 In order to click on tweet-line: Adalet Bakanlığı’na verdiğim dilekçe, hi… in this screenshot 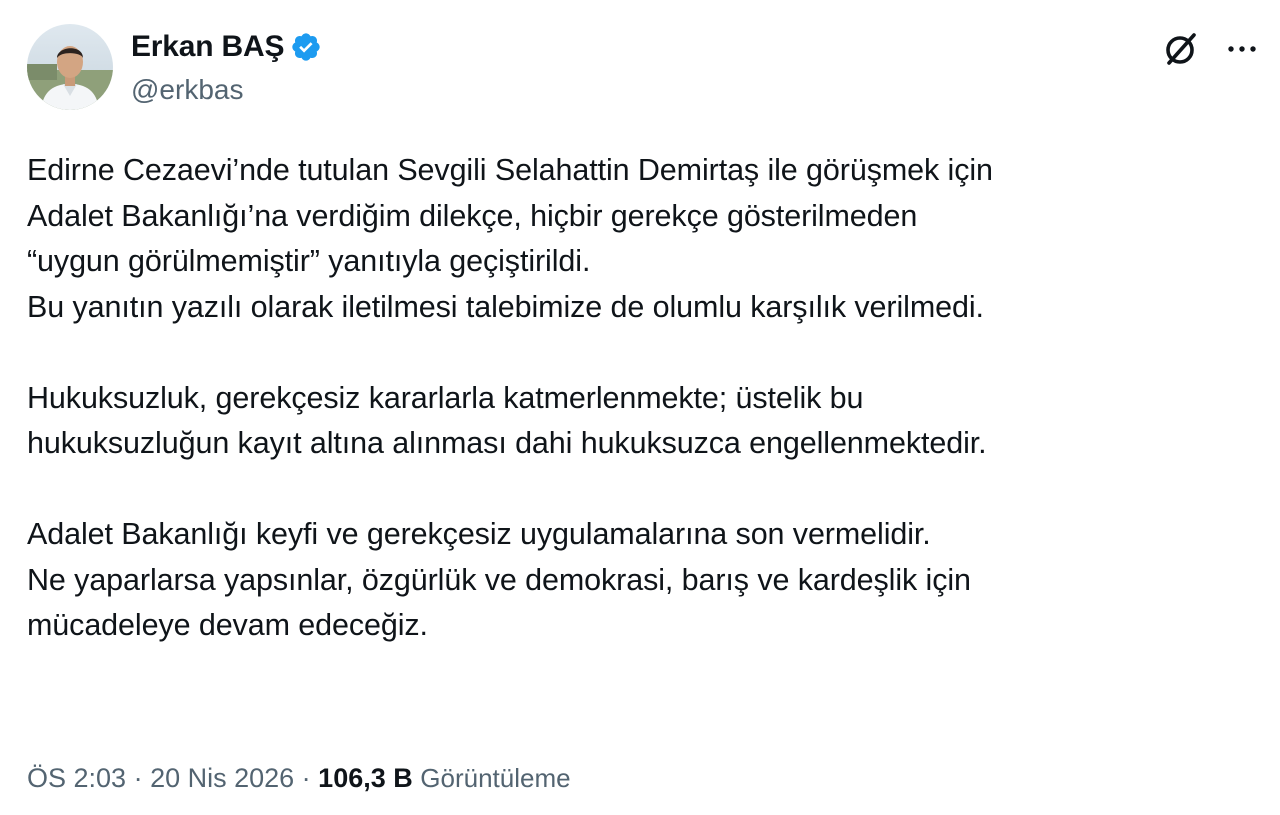, I will do `click(472, 215)`.